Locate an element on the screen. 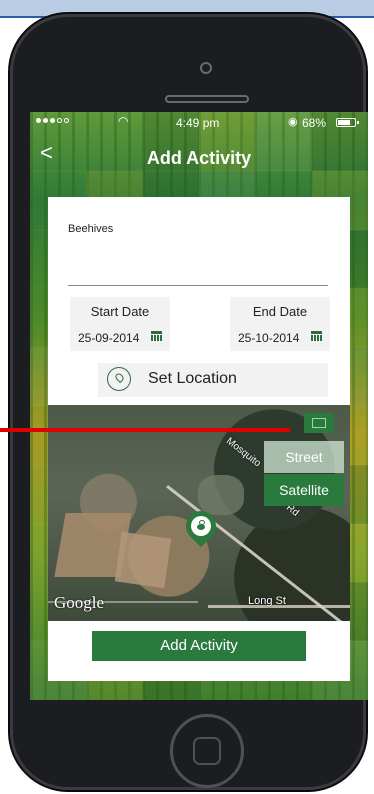  pin-badge is located at coordinates (201, 526).